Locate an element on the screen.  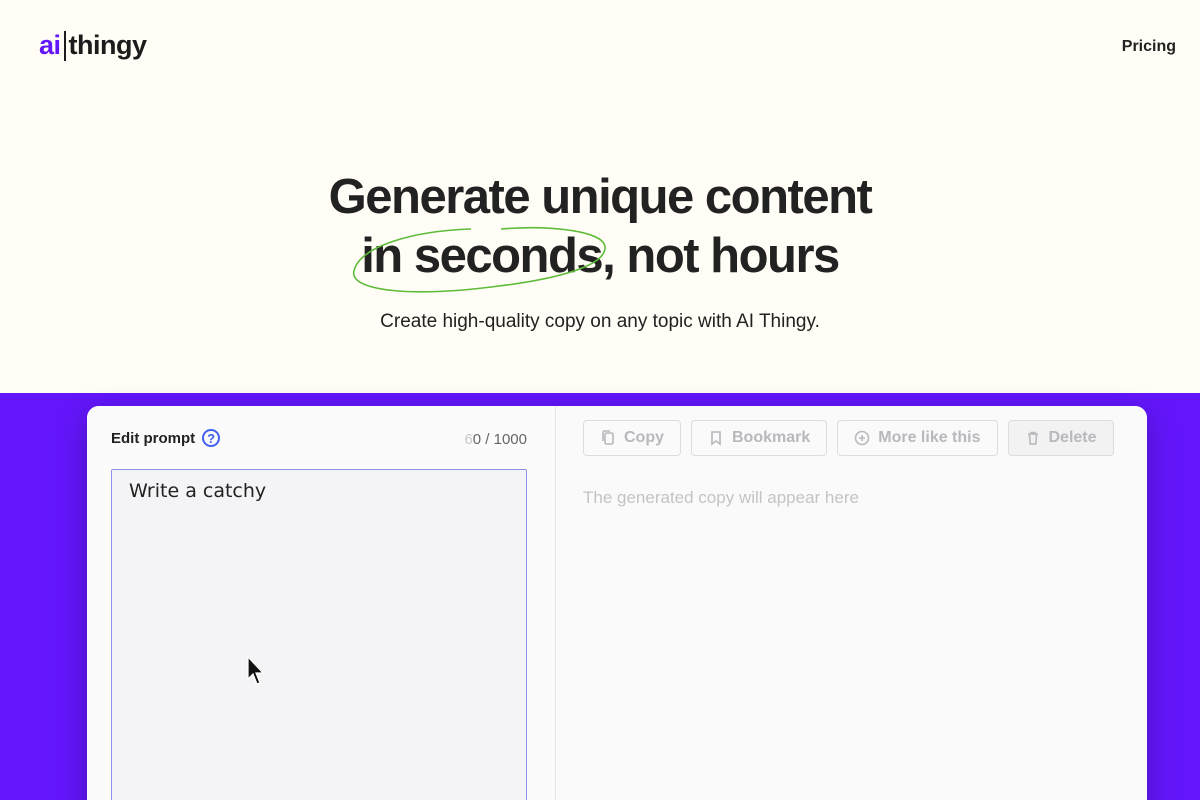
nav-pricing-link: Pricing is located at coordinates (1149, 47).